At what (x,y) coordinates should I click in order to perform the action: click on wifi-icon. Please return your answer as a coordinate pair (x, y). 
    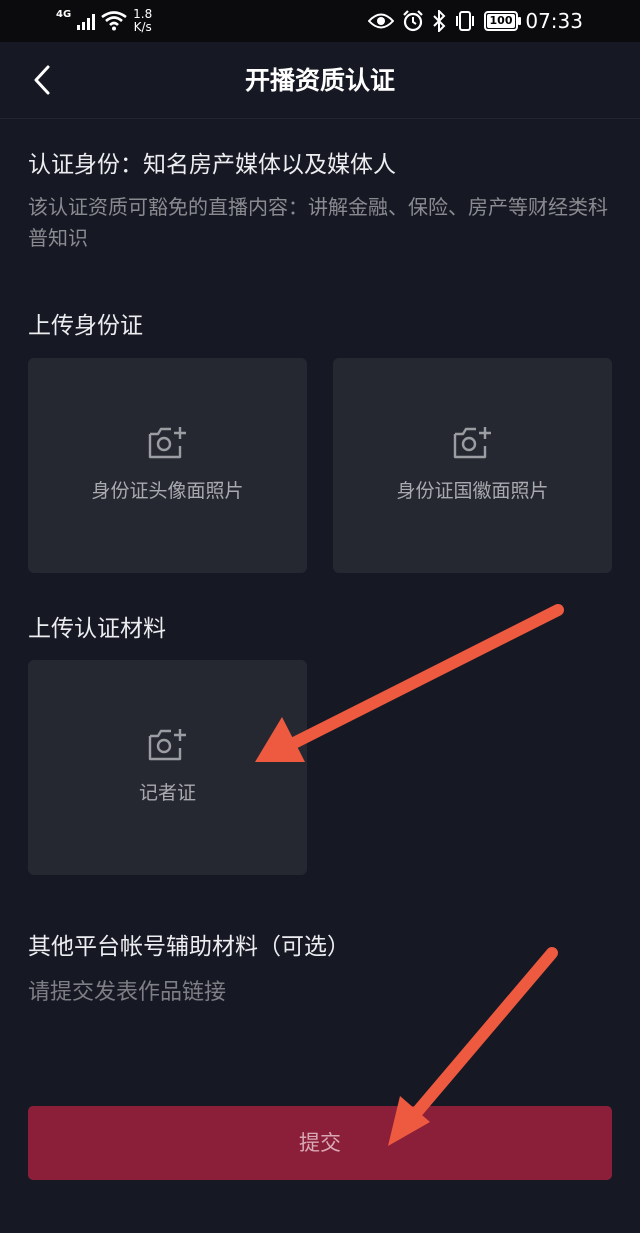
    Looking at the image, I should click on (114, 21).